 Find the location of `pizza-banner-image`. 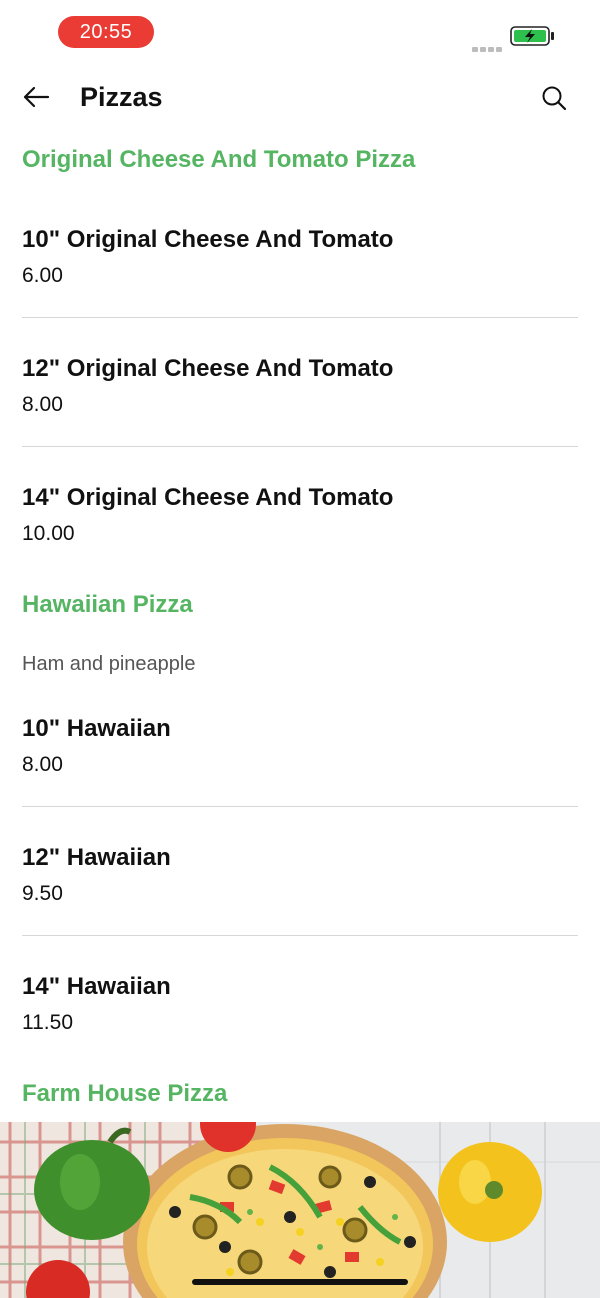

pizza-banner-image is located at coordinates (300, 1210).